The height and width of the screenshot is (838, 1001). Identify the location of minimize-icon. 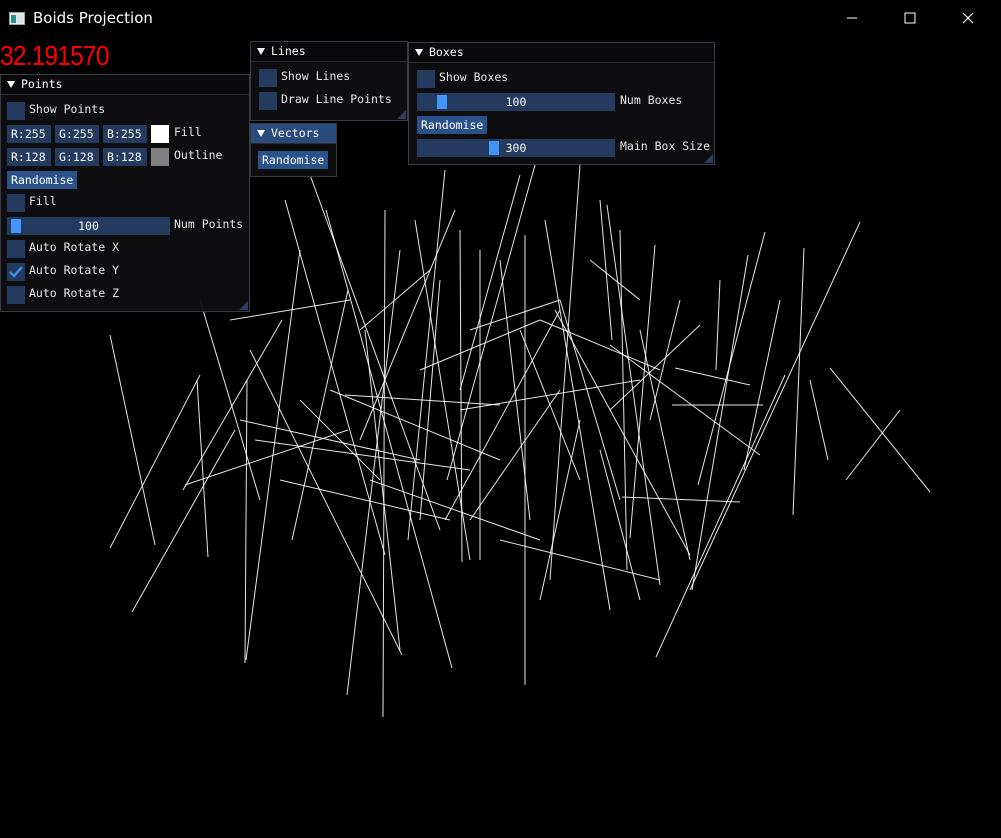
(852, 18).